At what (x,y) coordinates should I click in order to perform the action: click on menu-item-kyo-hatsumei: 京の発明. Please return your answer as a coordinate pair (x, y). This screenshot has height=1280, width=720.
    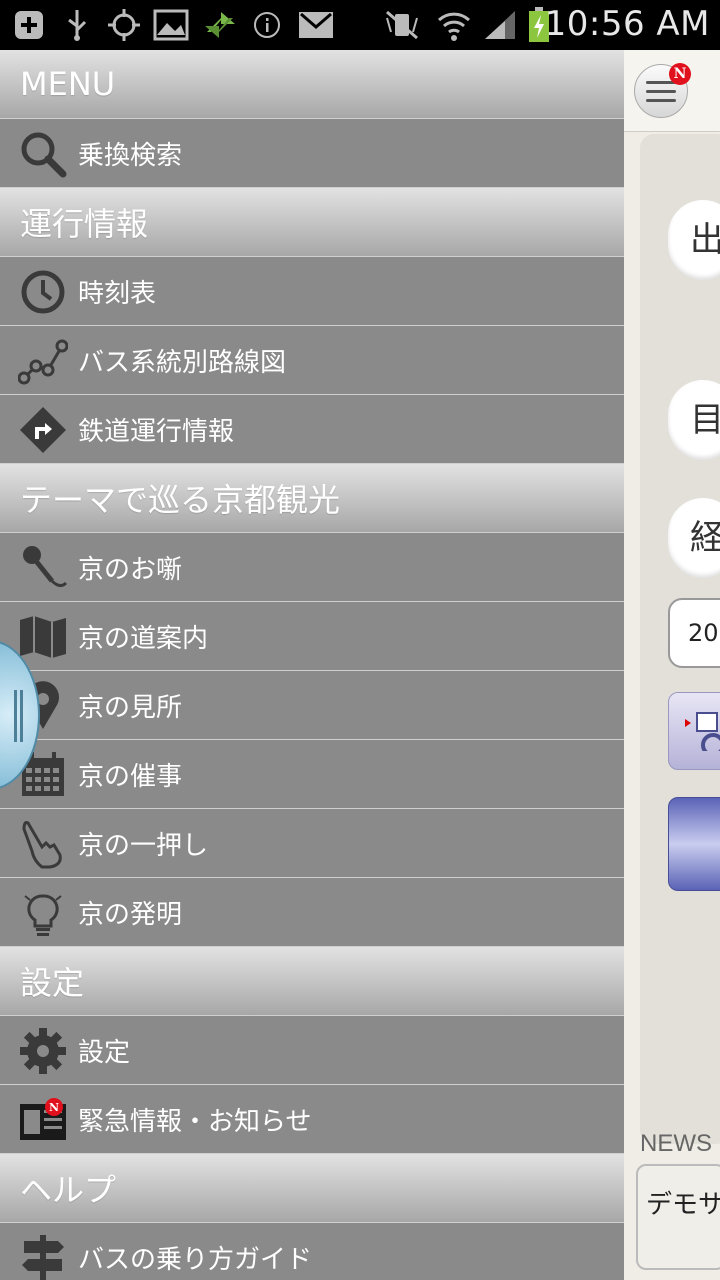
    Looking at the image, I should click on (312, 912).